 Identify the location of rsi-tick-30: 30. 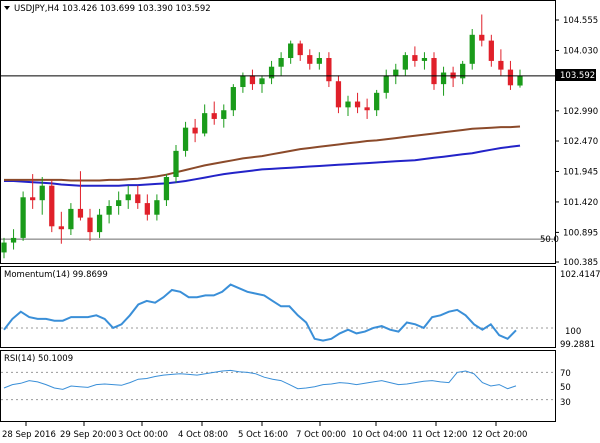
(565, 403).